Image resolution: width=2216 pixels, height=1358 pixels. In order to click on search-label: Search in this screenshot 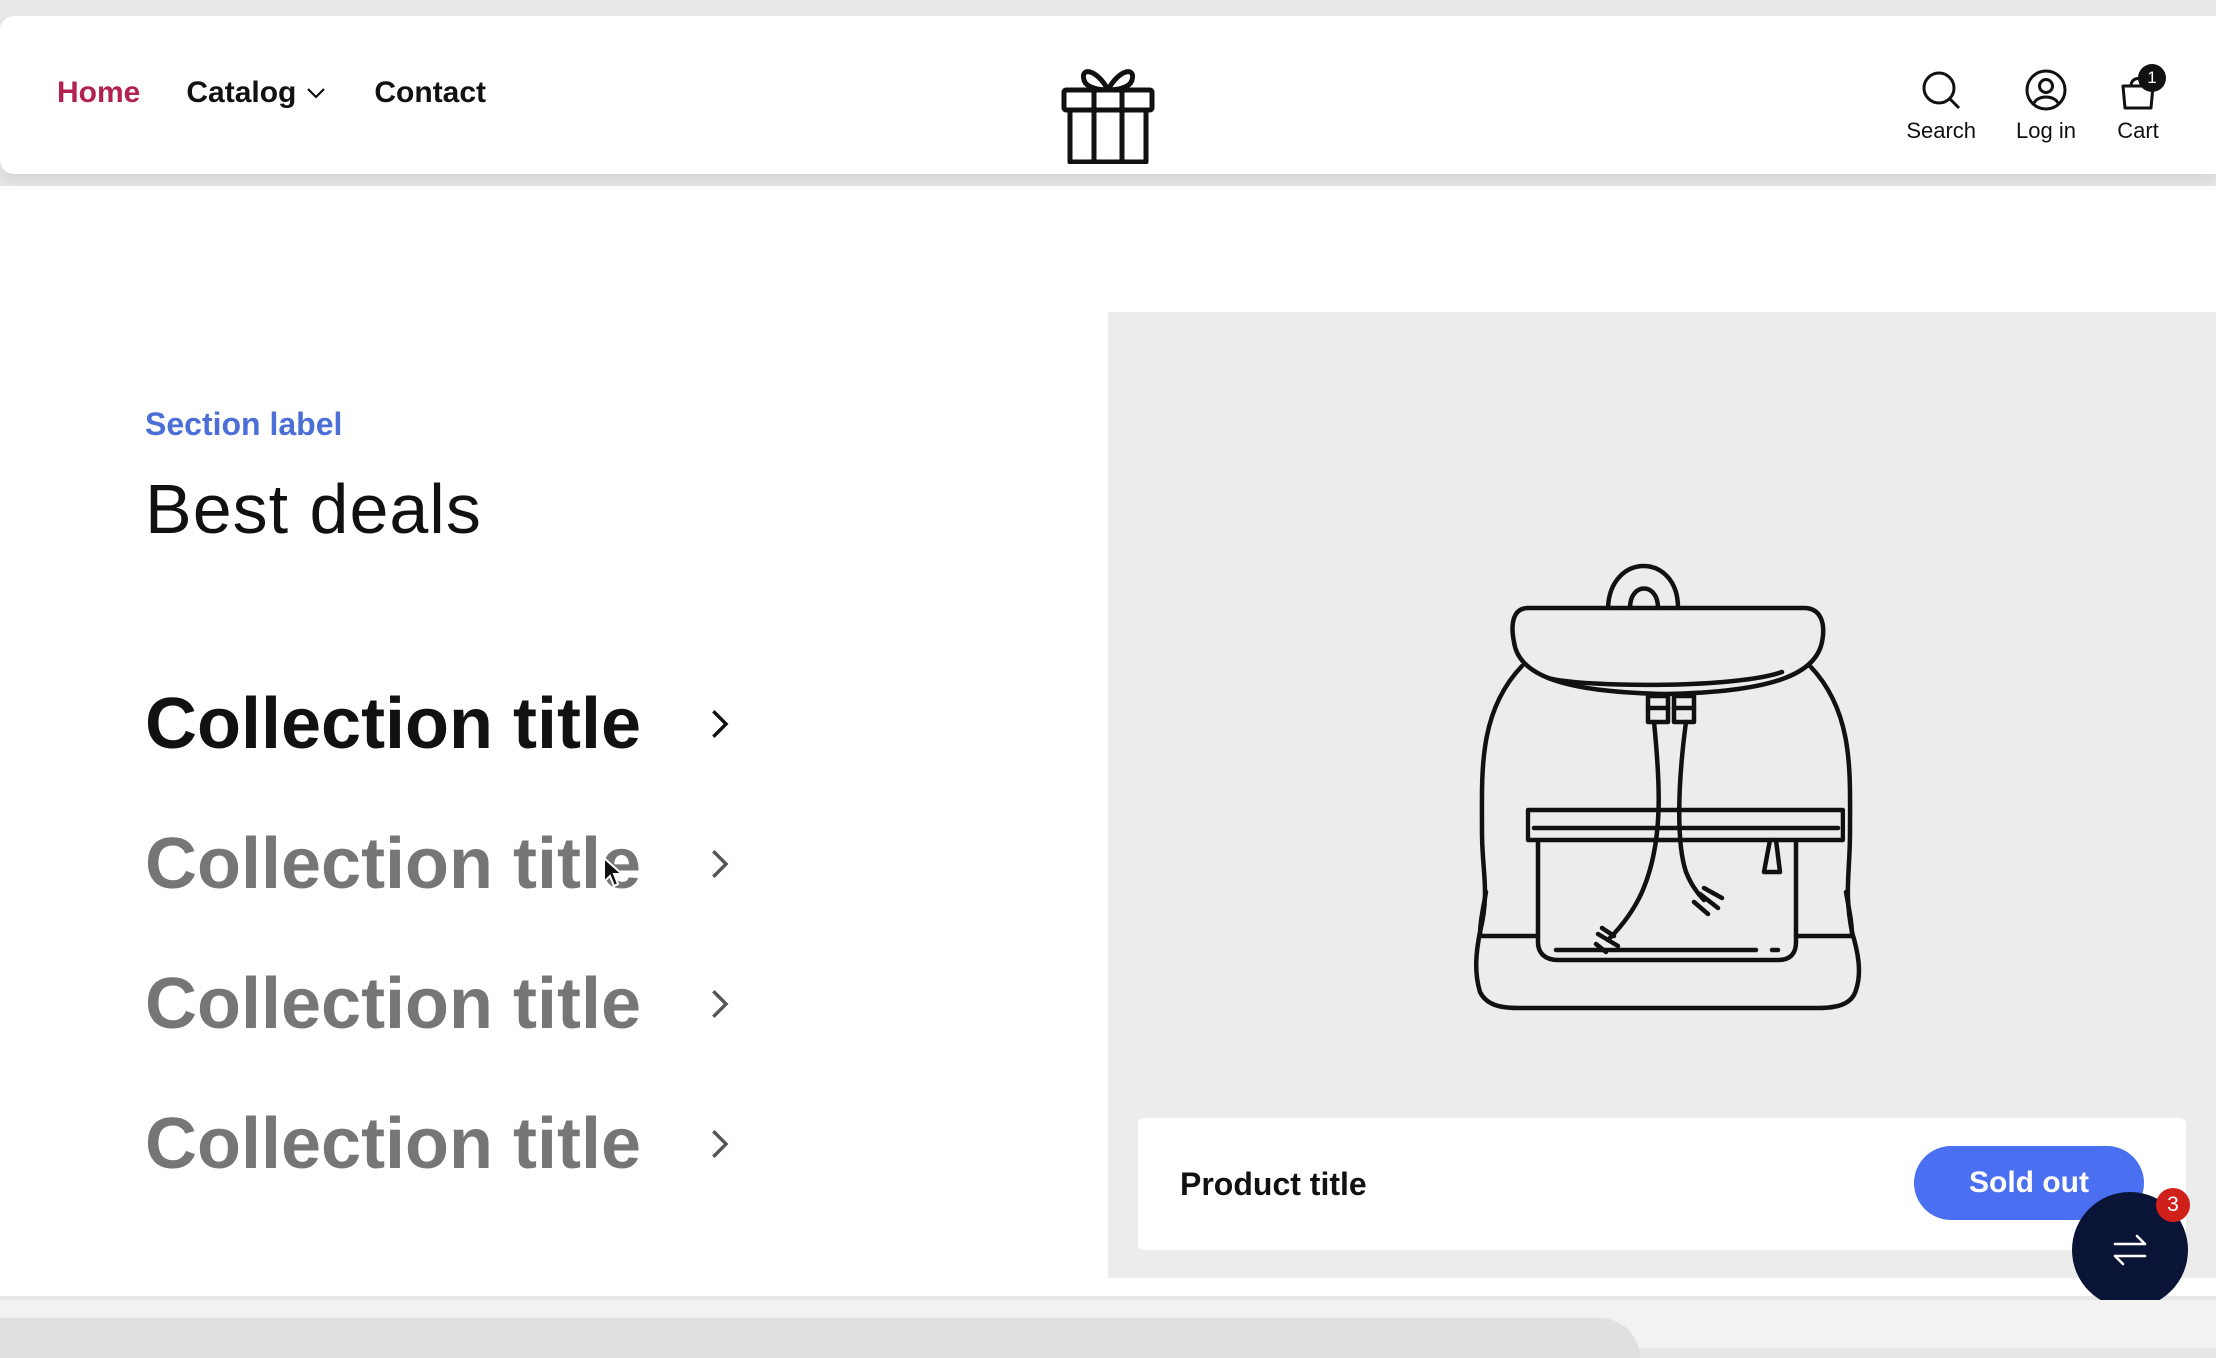, I will do `click(1941, 130)`.